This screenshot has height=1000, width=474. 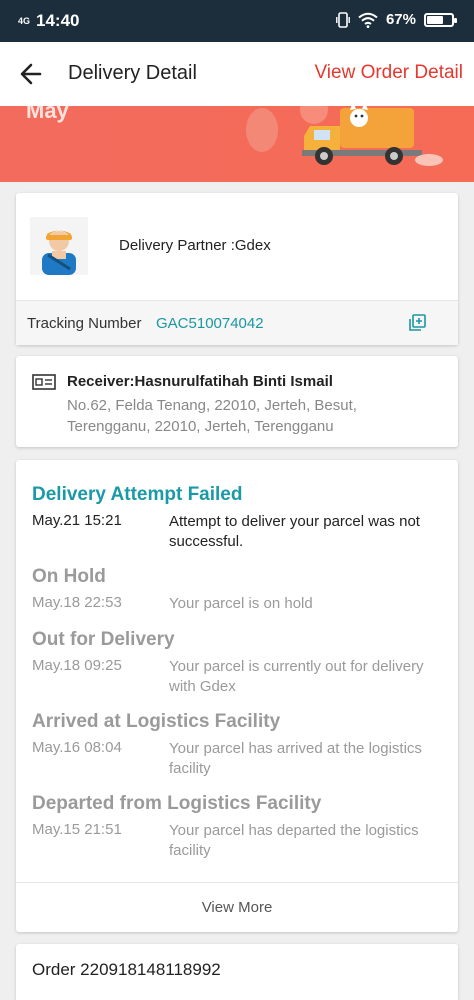 I want to click on wifi-icon, so click(x=368, y=20).